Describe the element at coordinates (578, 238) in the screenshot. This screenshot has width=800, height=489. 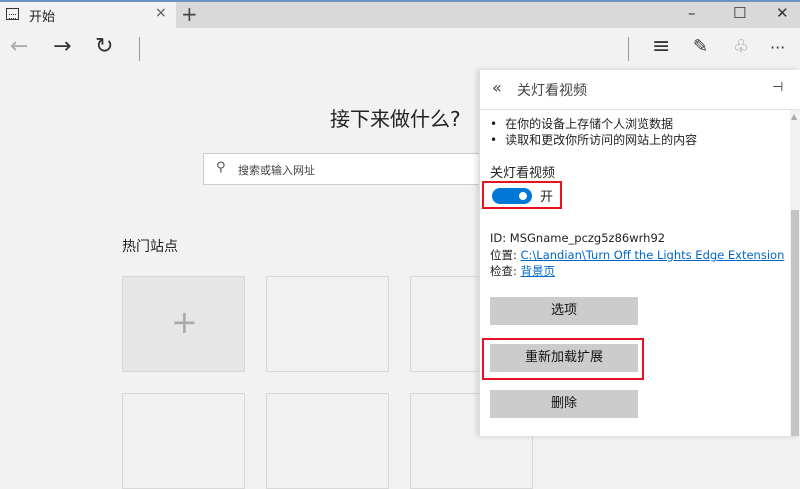
I see `extension-id: ID: MSGname_pczg5z86wrh92` at that location.